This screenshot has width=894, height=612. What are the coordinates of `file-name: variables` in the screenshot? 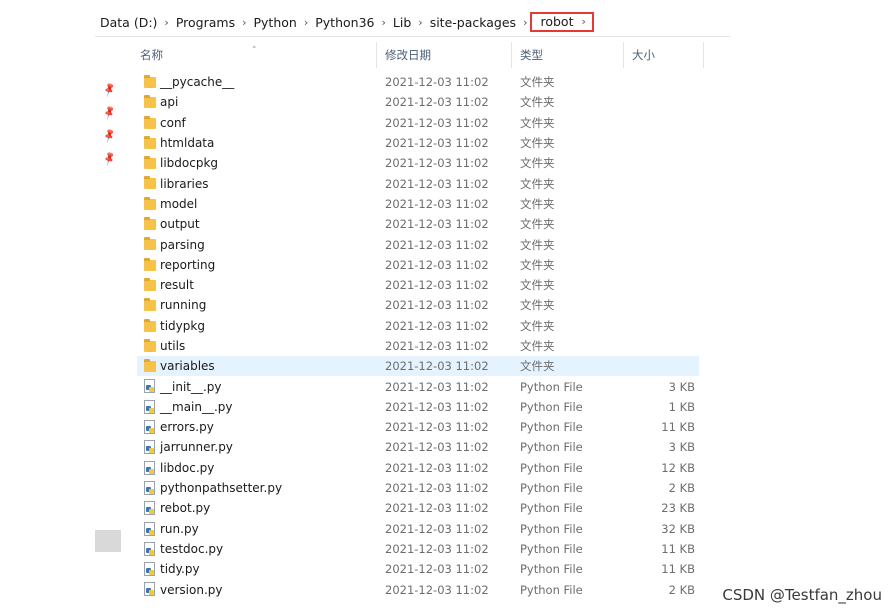 It's located at (187, 366).